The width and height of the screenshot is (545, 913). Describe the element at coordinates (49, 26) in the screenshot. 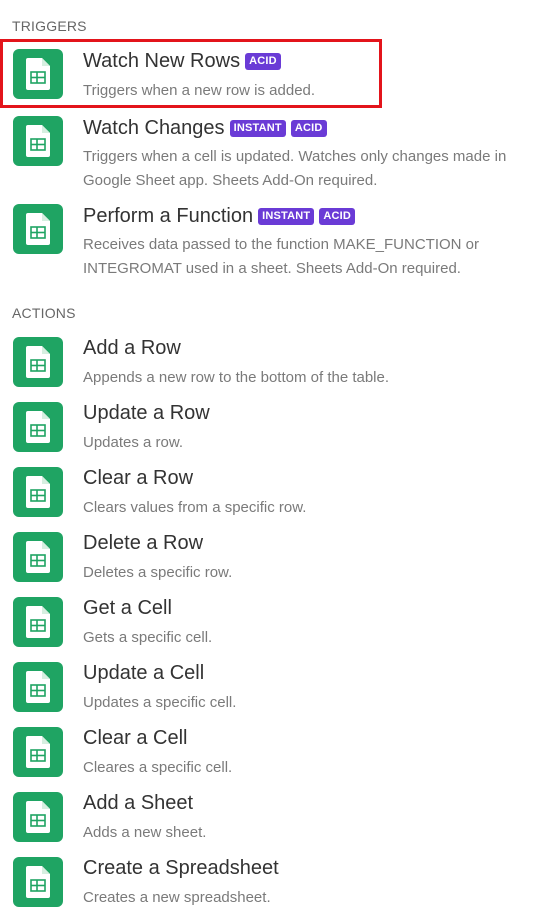

I see `triggers-header: TRIGGERS` at that location.